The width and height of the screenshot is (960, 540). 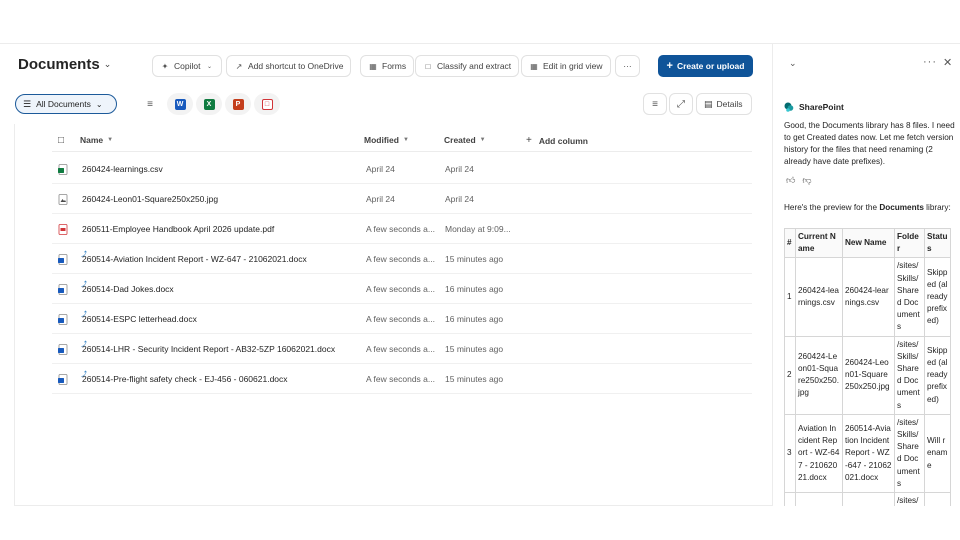 What do you see at coordinates (128, 289) in the screenshot?
I see `file-name: 260514-Dad Jokes.docx` at bounding box center [128, 289].